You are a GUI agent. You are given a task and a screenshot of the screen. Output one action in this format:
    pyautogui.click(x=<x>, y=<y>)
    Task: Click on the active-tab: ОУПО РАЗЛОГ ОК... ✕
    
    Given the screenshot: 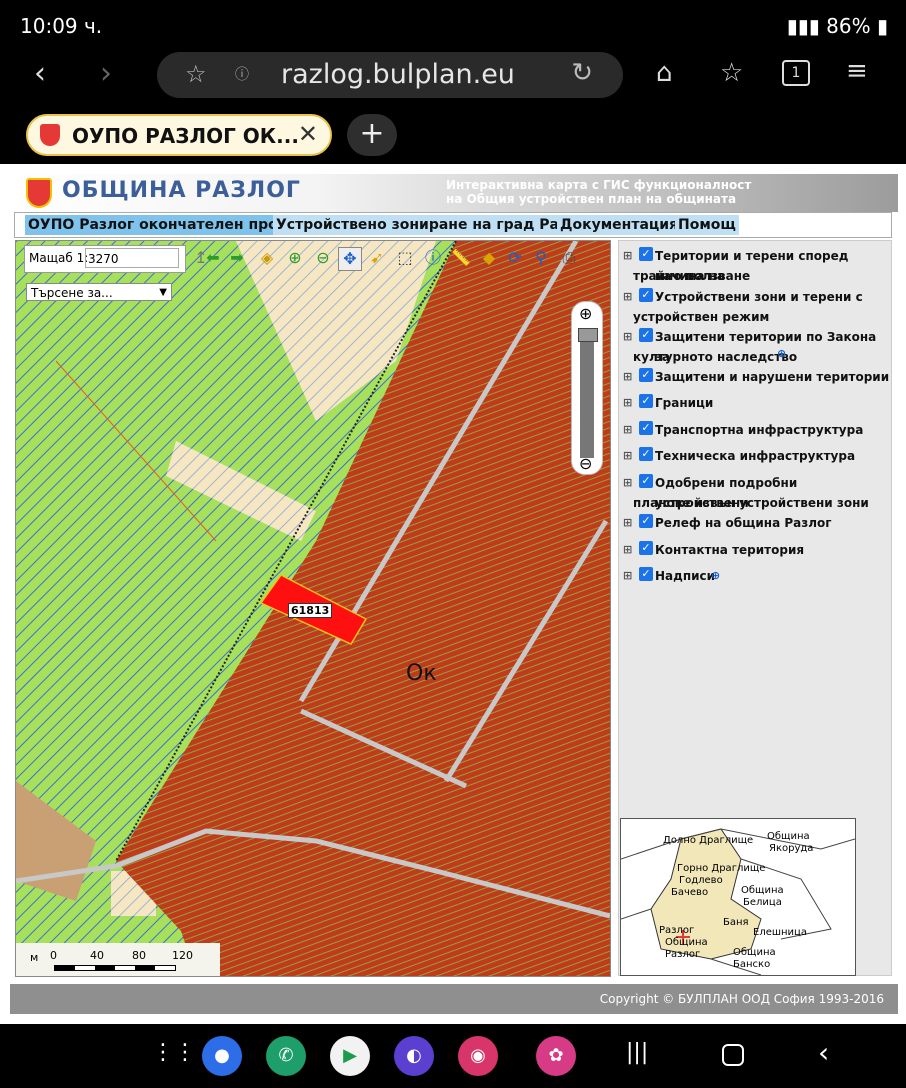 What is the action you would take?
    pyautogui.click(x=179, y=135)
    